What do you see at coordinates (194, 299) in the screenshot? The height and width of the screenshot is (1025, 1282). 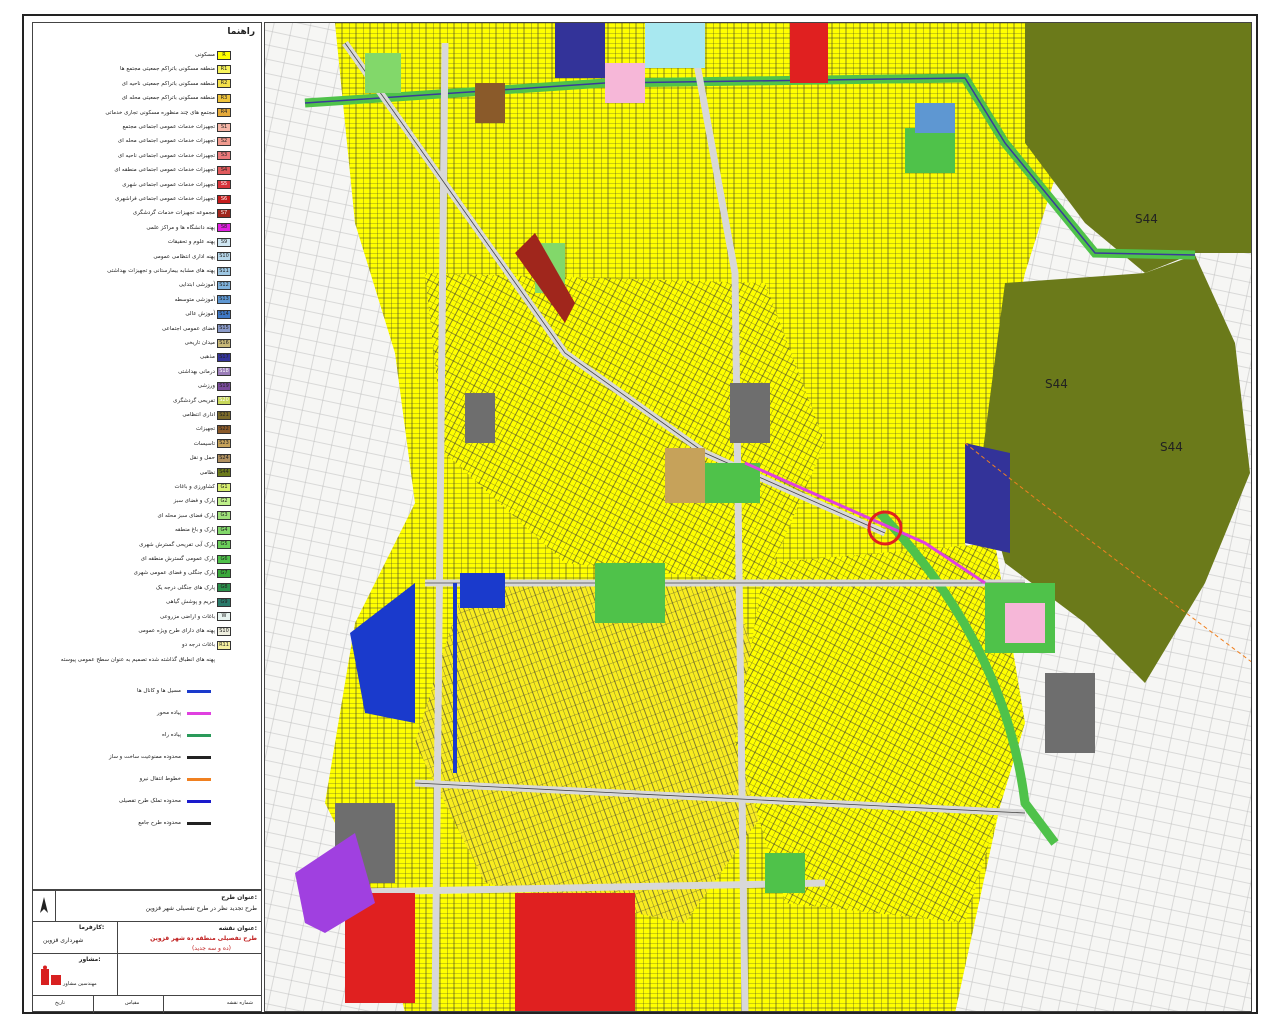 I see `legend-item-label: آموزشی متوسطه` at bounding box center [194, 299].